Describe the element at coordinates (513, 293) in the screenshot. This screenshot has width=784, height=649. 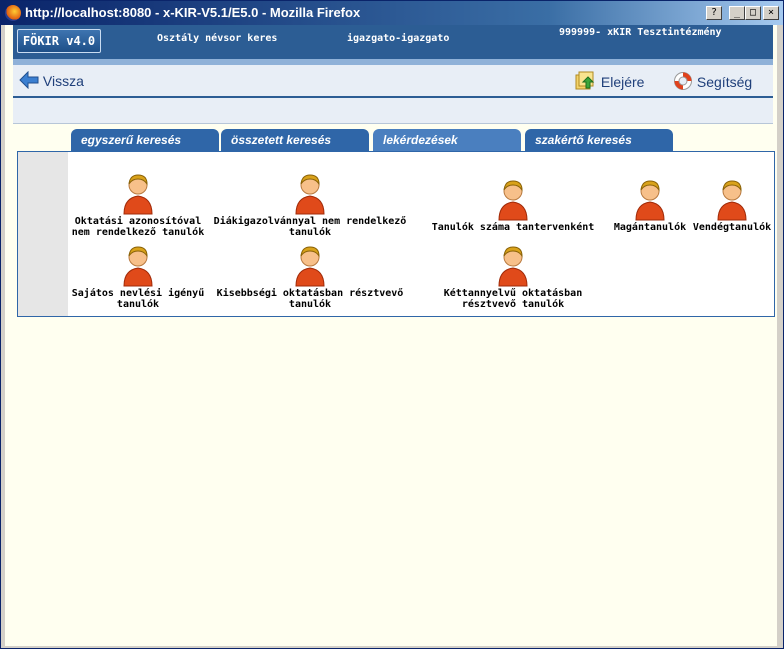
I see `query-label-line1: Kéttannyelvű oktatásban` at that location.